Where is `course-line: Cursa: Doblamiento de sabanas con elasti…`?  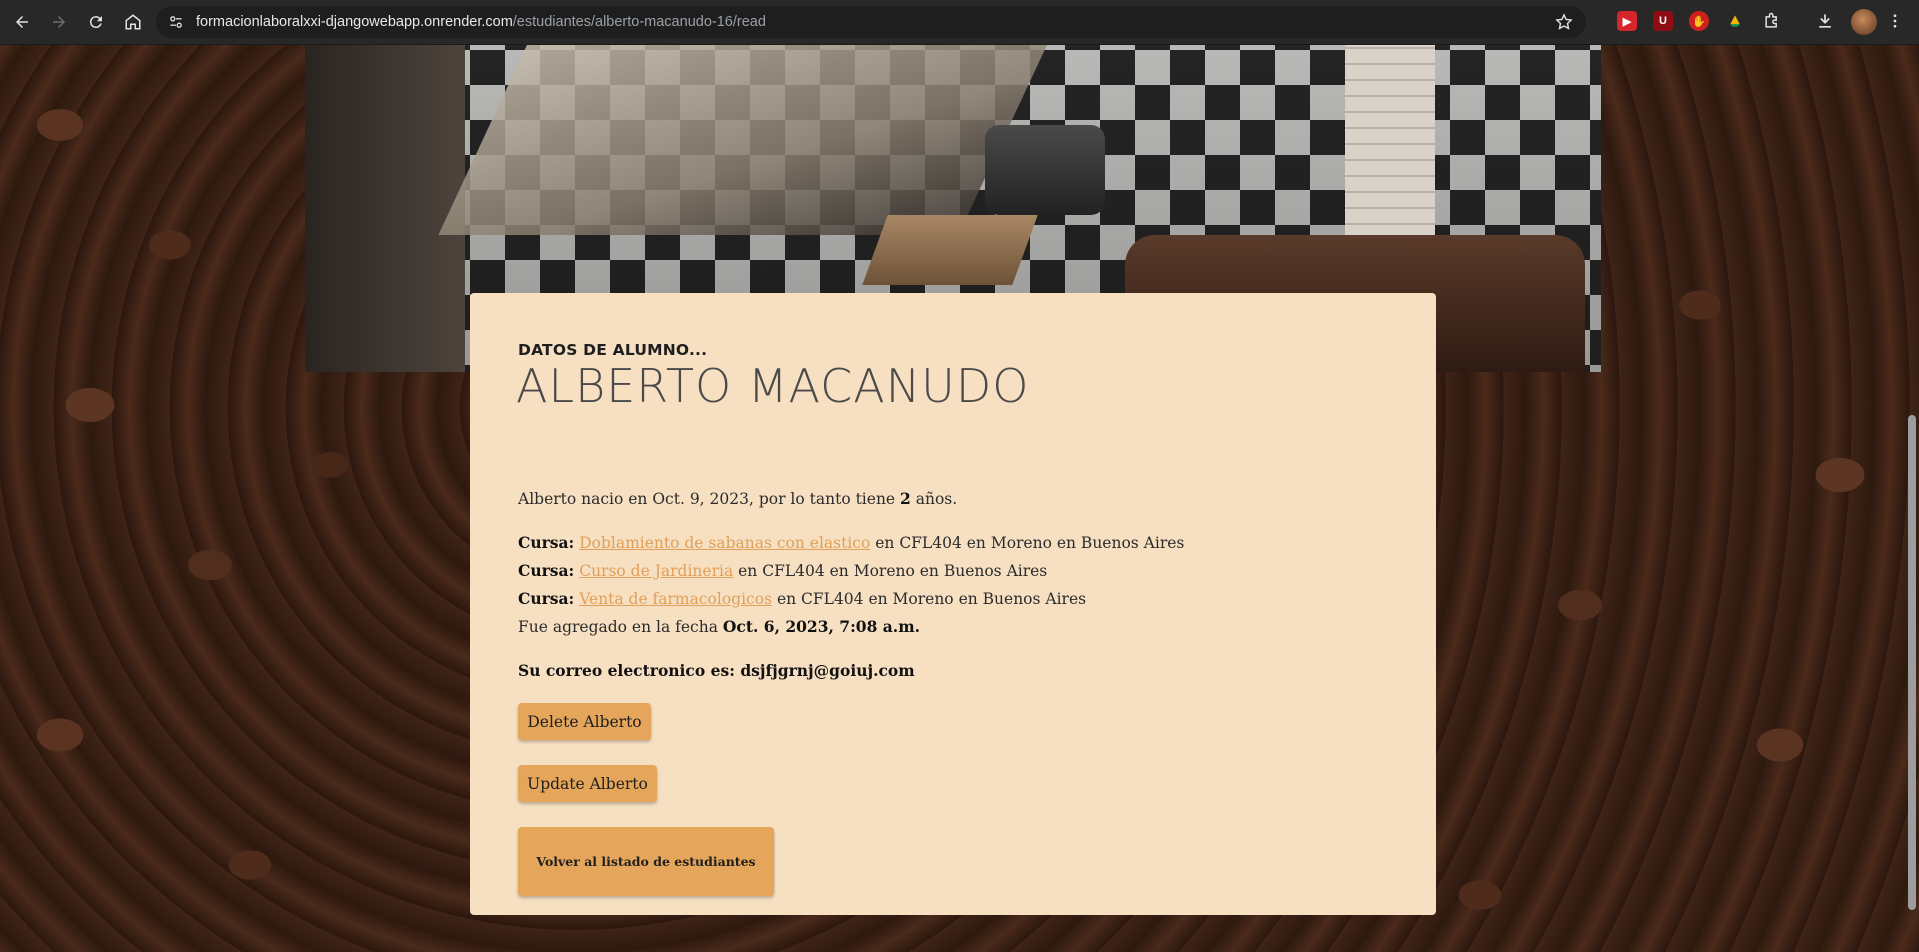
course-line: Cursa: Doblamiento de sabanas con elasti… is located at coordinates (851, 542).